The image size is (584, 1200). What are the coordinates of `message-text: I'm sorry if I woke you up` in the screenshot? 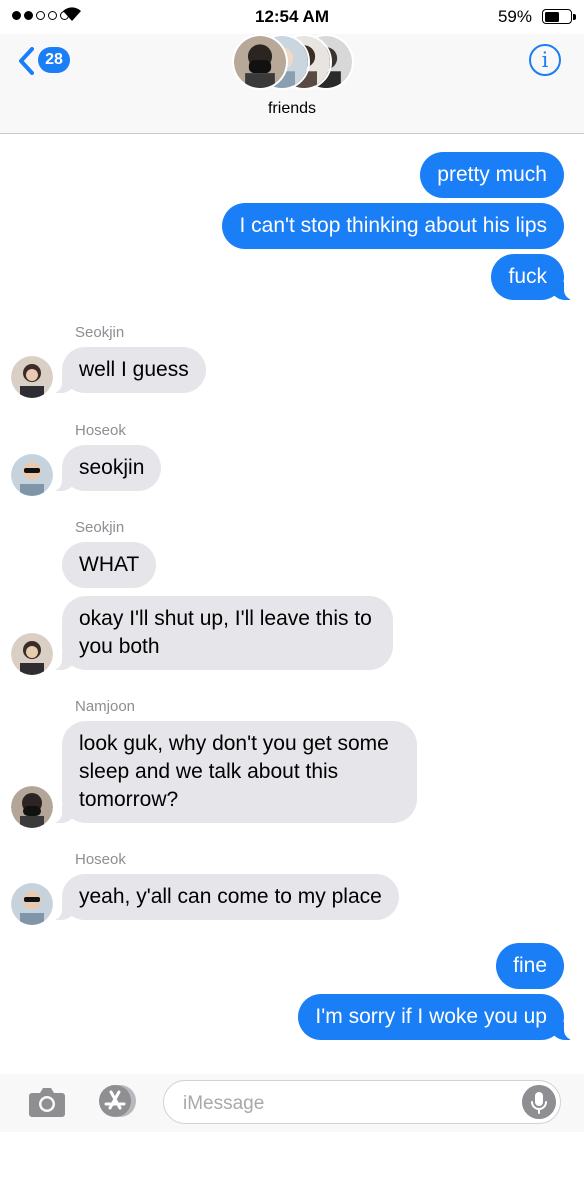 It's located at (431, 1016).